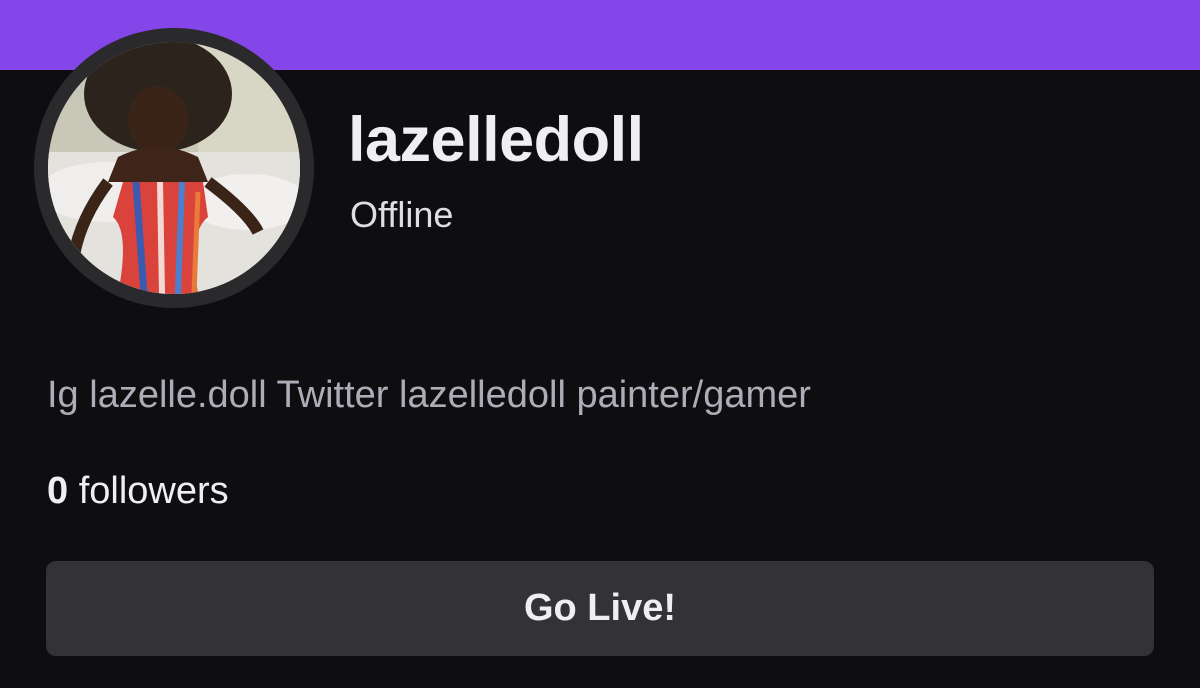 Image resolution: width=1200 pixels, height=688 pixels. I want to click on followers-label: followers, so click(153, 491).